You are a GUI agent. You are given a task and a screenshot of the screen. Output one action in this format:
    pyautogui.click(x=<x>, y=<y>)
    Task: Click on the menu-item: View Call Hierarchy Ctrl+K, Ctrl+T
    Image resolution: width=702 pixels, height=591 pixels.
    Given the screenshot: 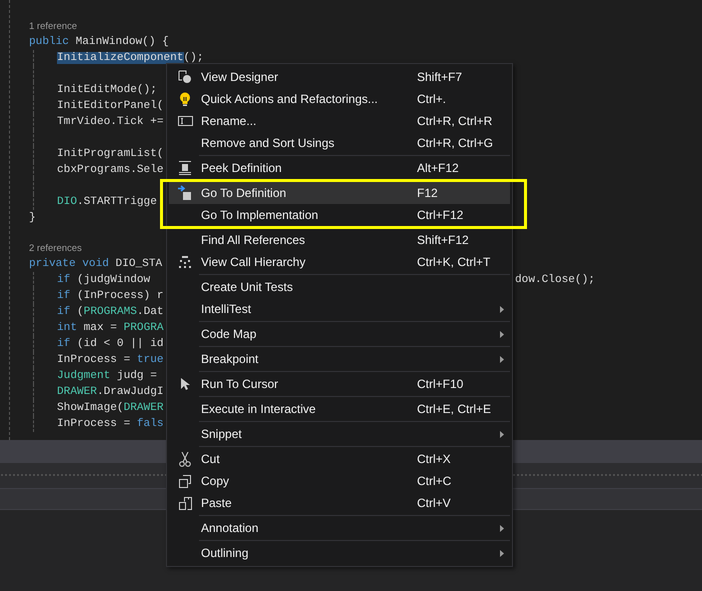 What is the action you would take?
    pyautogui.click(x=339, y=262)
    